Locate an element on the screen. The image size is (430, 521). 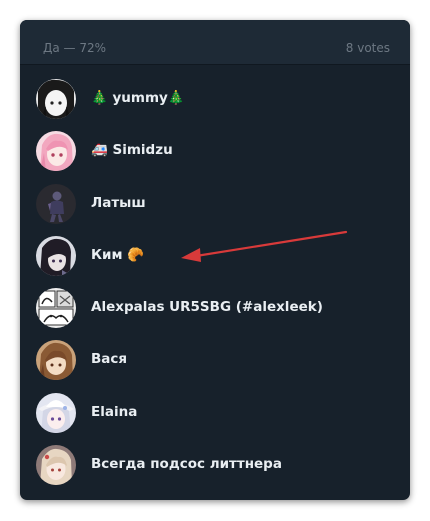
voter-item-simidzu: 🚑 Simidzu is located at coordinates (215, 150).